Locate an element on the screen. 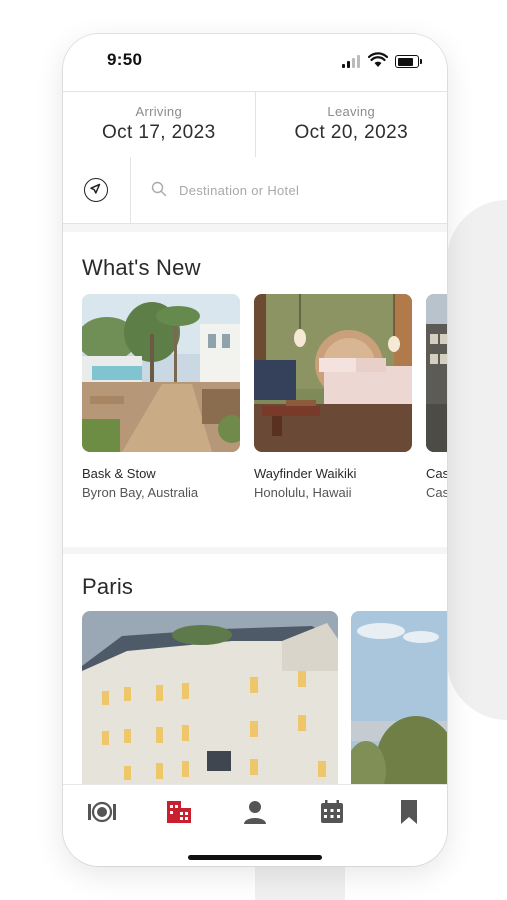  search-box is located at coordinates (289, 190).